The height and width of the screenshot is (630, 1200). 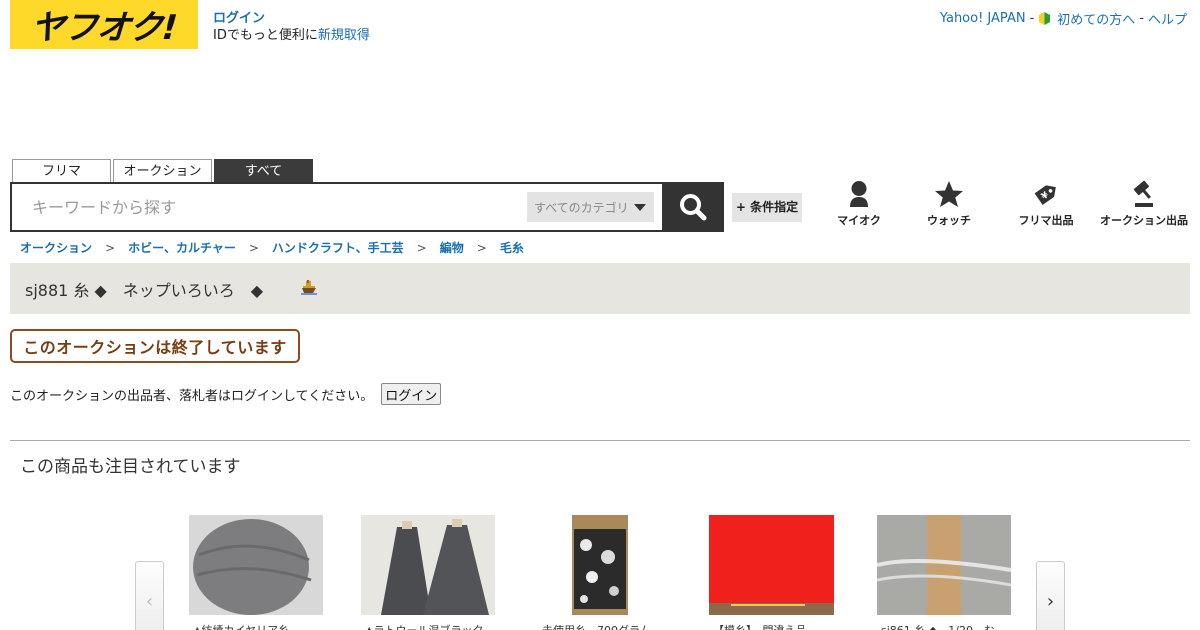 What do you see at coordinates (435, 626) in the screenshot?
I see `item-caption: ▲ラトウール混ブラック` at bounding box center [435, 626].